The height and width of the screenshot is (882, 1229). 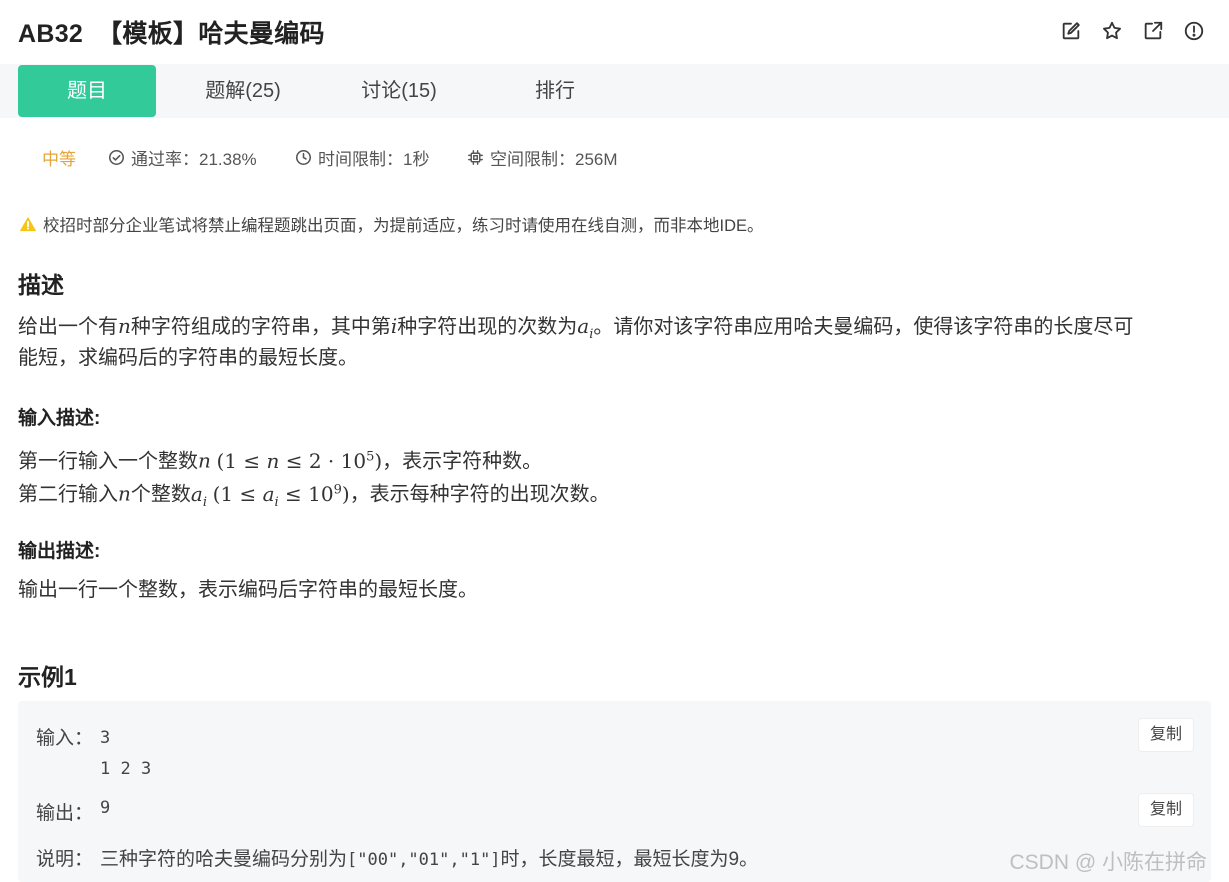 I want to click on text-segment: 三种字符的哈夫曼编码分别为, so click(x=224, y=859).